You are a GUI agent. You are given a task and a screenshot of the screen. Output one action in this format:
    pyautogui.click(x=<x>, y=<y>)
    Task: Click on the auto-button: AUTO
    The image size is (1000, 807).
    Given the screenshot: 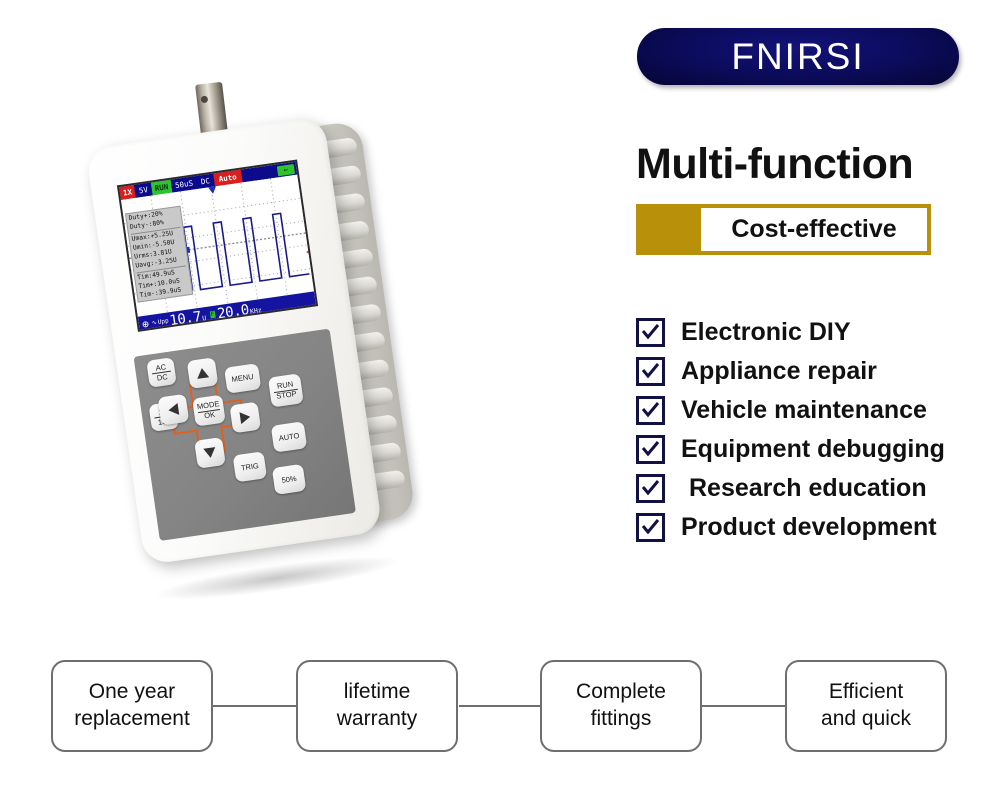 What is the action you would take?
    pyautogui.click(x=289, y=437)
    